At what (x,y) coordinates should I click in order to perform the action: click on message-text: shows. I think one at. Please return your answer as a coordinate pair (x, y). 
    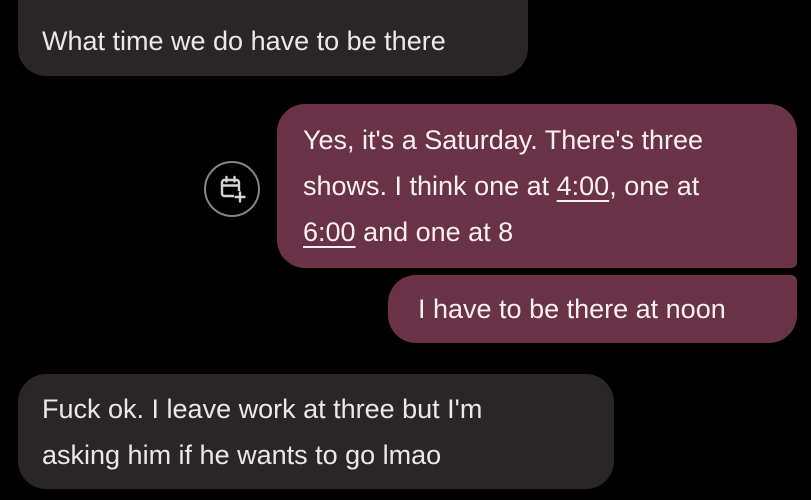
    Looking at the image, I should click on (430, 186).